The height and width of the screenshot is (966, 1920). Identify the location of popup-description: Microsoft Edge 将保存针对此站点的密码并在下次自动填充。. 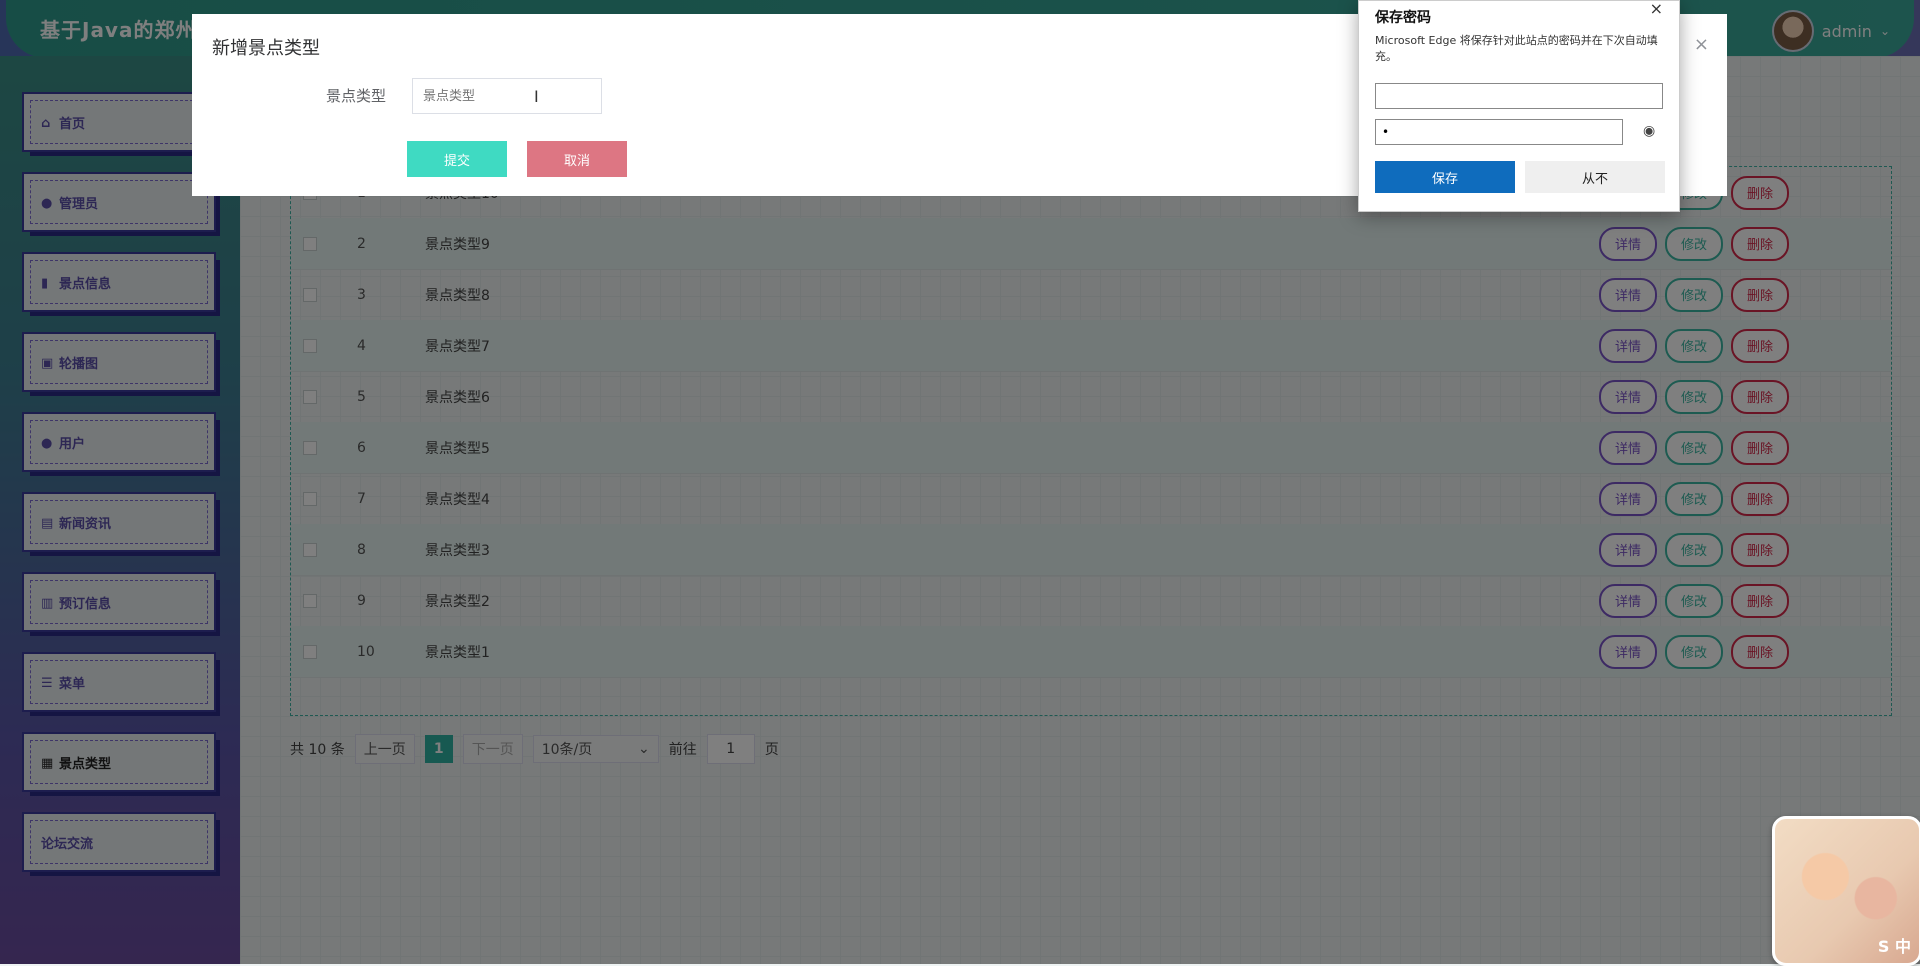
(1516, 48).